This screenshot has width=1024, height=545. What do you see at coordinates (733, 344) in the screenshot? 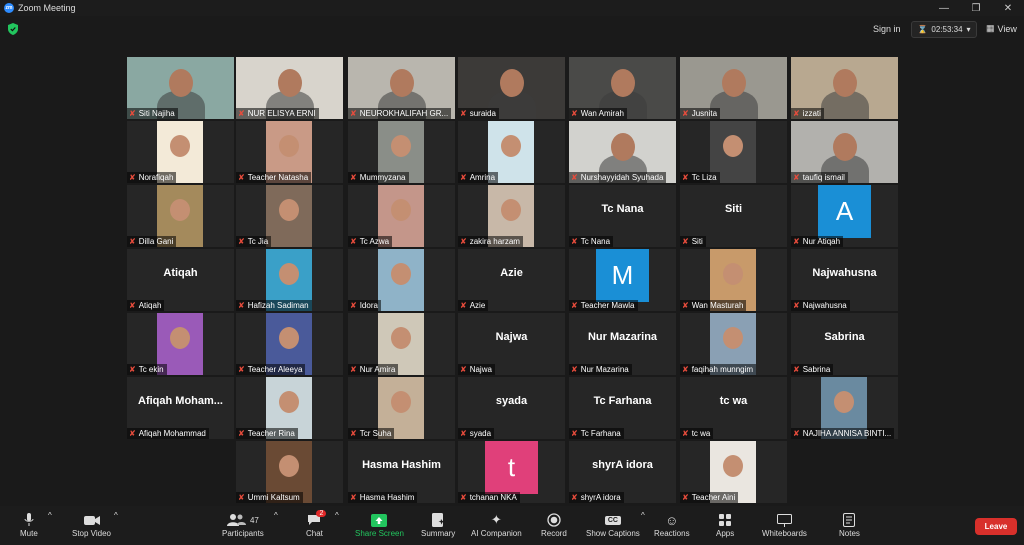
I see `participant-tile: ✘ faqihah munngim` at bounding box center [733, 344].